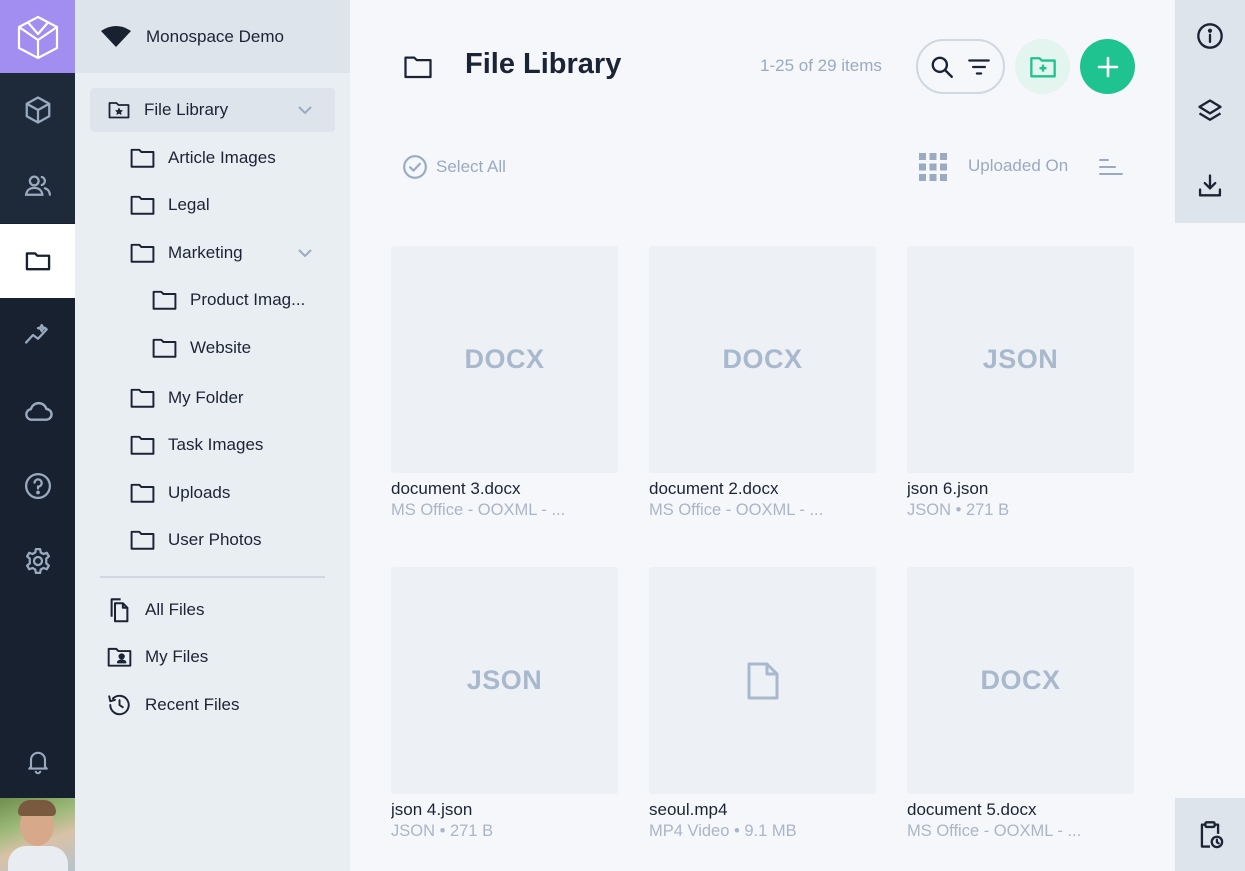 The width and height of the screenshot is (1245, 871). I want to click on sidebar-item-marketing: Marketing, so click(232, 253).